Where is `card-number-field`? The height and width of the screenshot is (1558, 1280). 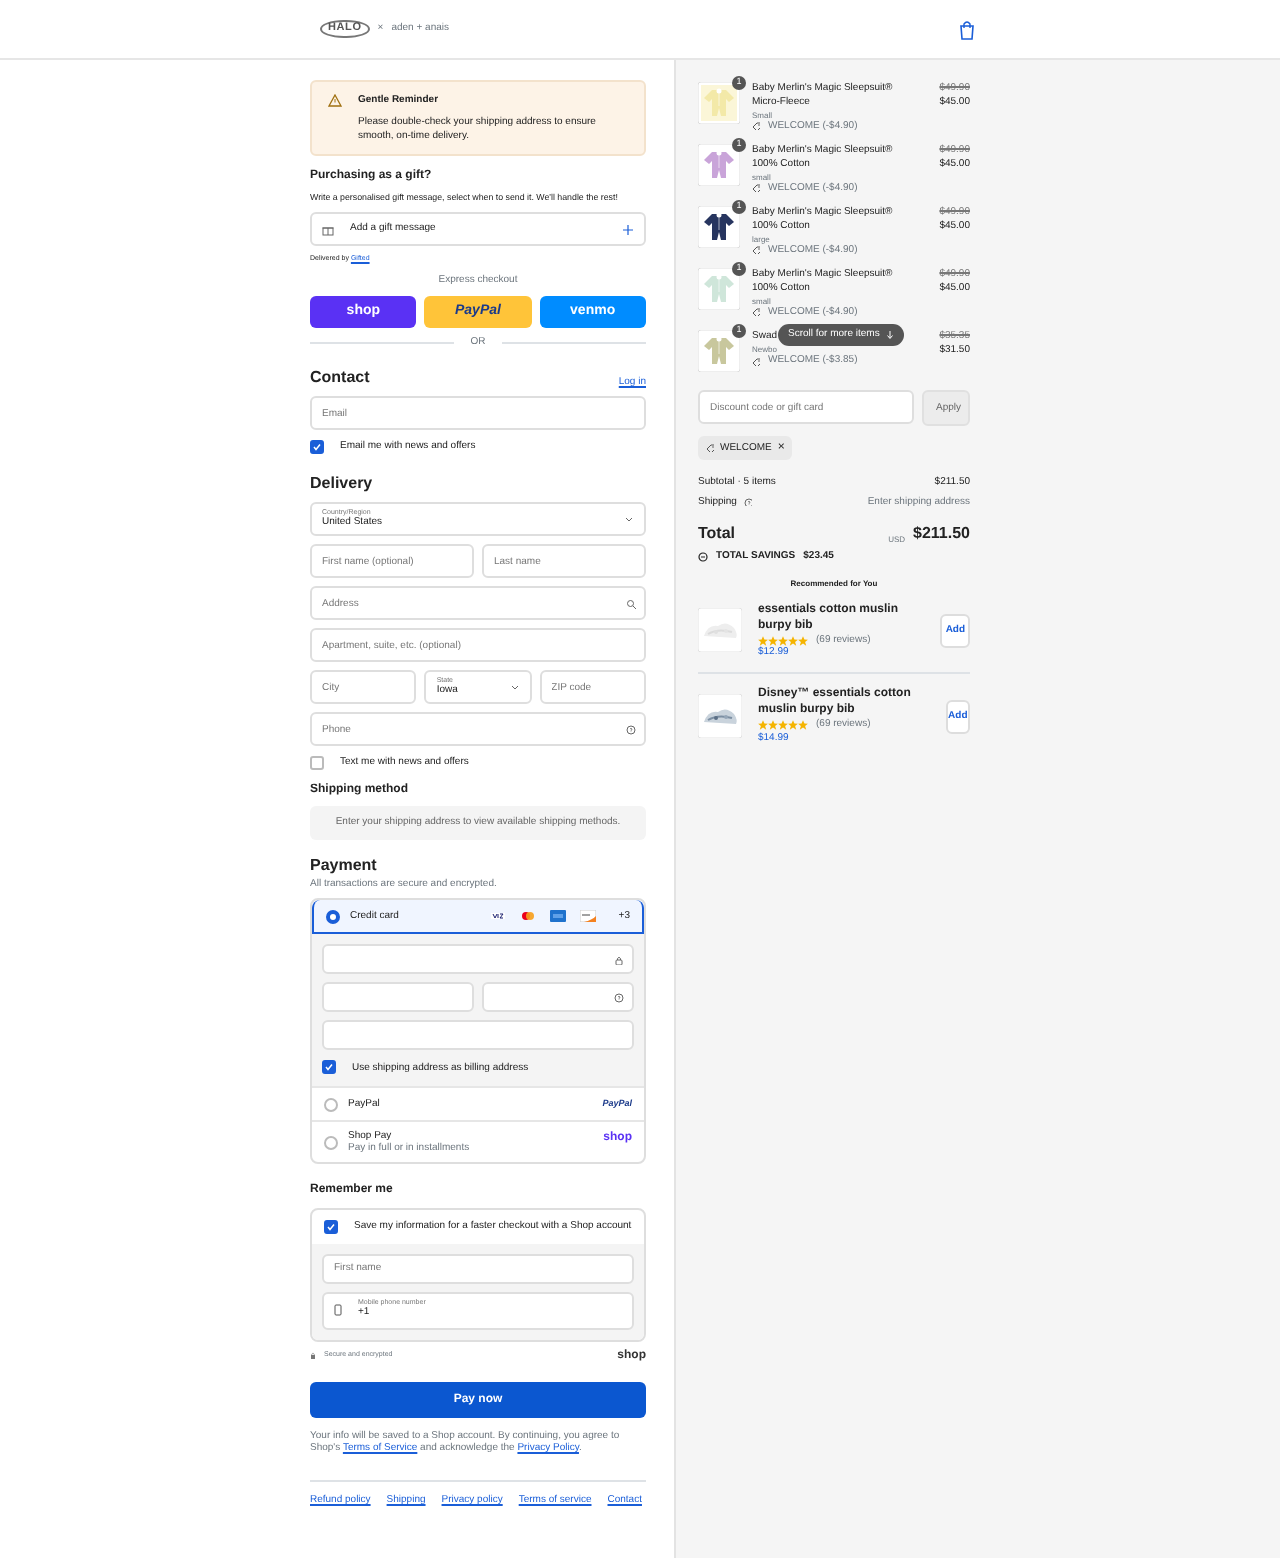
card-number-field is located at coordinates (478, 959).